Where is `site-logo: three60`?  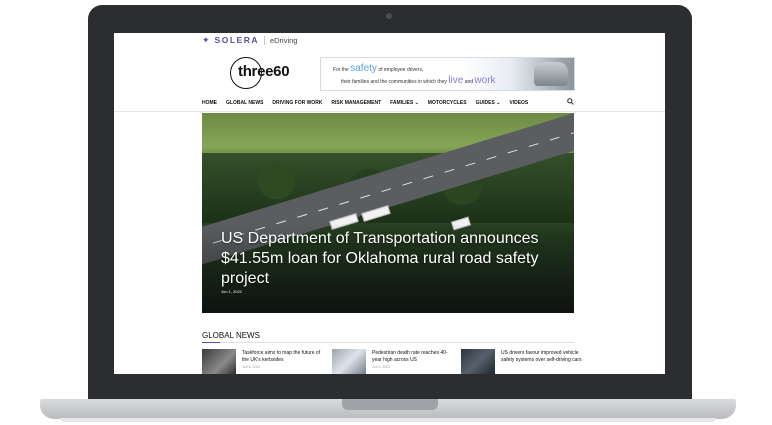 site-logo: three60 is located at coordinates (261, 72).